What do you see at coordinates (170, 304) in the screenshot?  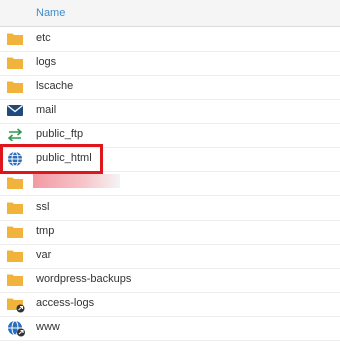 I see `file-row-access-logs: access-logs` at bounding box center [170, 304].